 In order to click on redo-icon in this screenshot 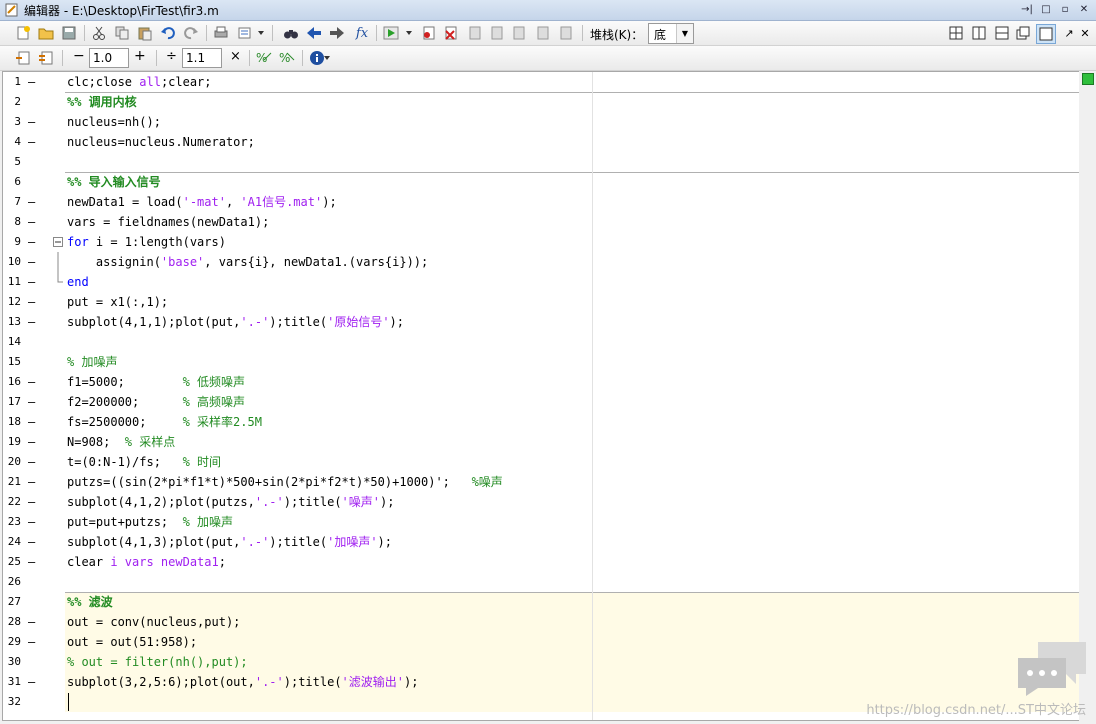, I will do `click(191, 33)`.